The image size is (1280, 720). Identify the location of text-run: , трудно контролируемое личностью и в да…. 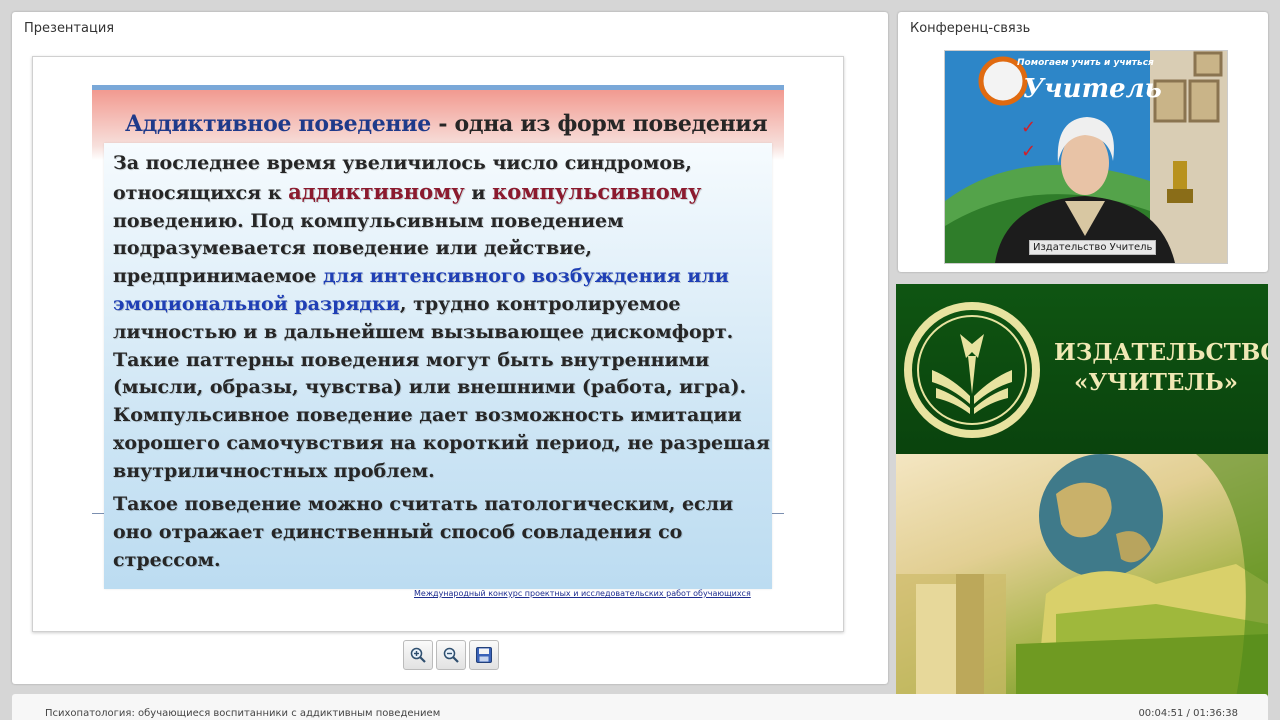
(441, 387).